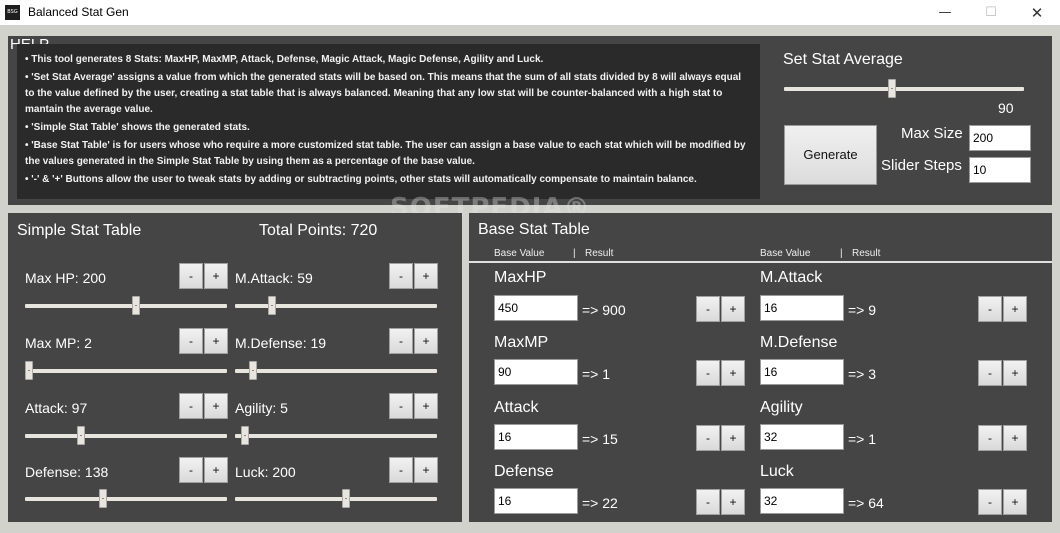 This screenshot has width=1060, height=533. I want to click on maxhp-minus-button: -, so click(708, 309).